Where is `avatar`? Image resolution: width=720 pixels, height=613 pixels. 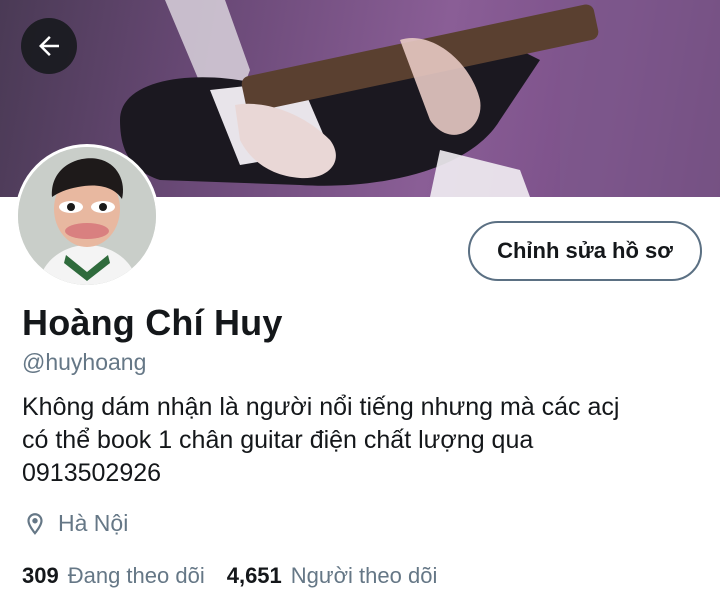
avatar is located at coordinates (87, 216).